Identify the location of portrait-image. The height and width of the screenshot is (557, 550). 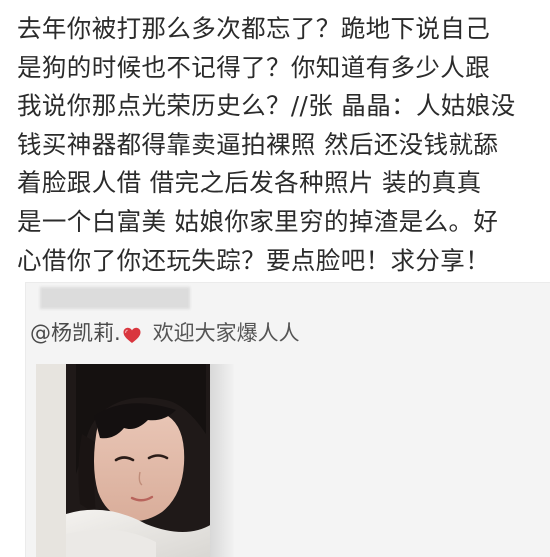
(124, 460).